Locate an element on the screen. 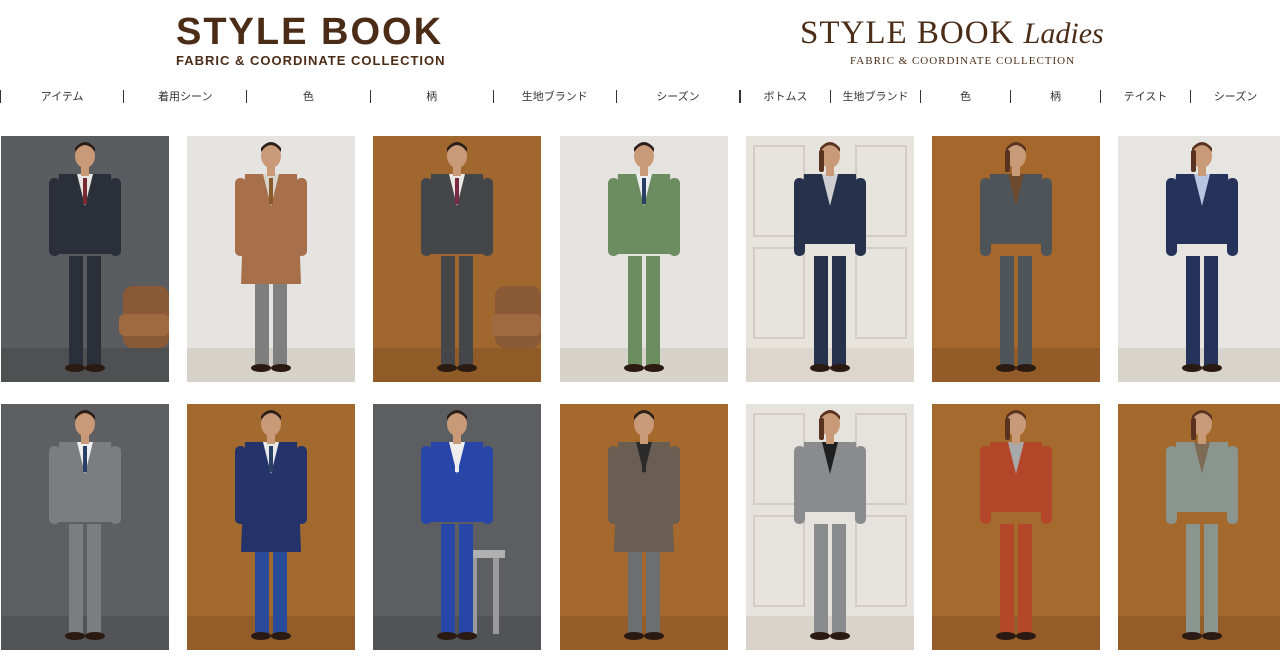 The width and height of the screenshot is (1280, 670). logo-ladies-title-line: STYLE BOOK Ladies is located at coordinates (965, 33).